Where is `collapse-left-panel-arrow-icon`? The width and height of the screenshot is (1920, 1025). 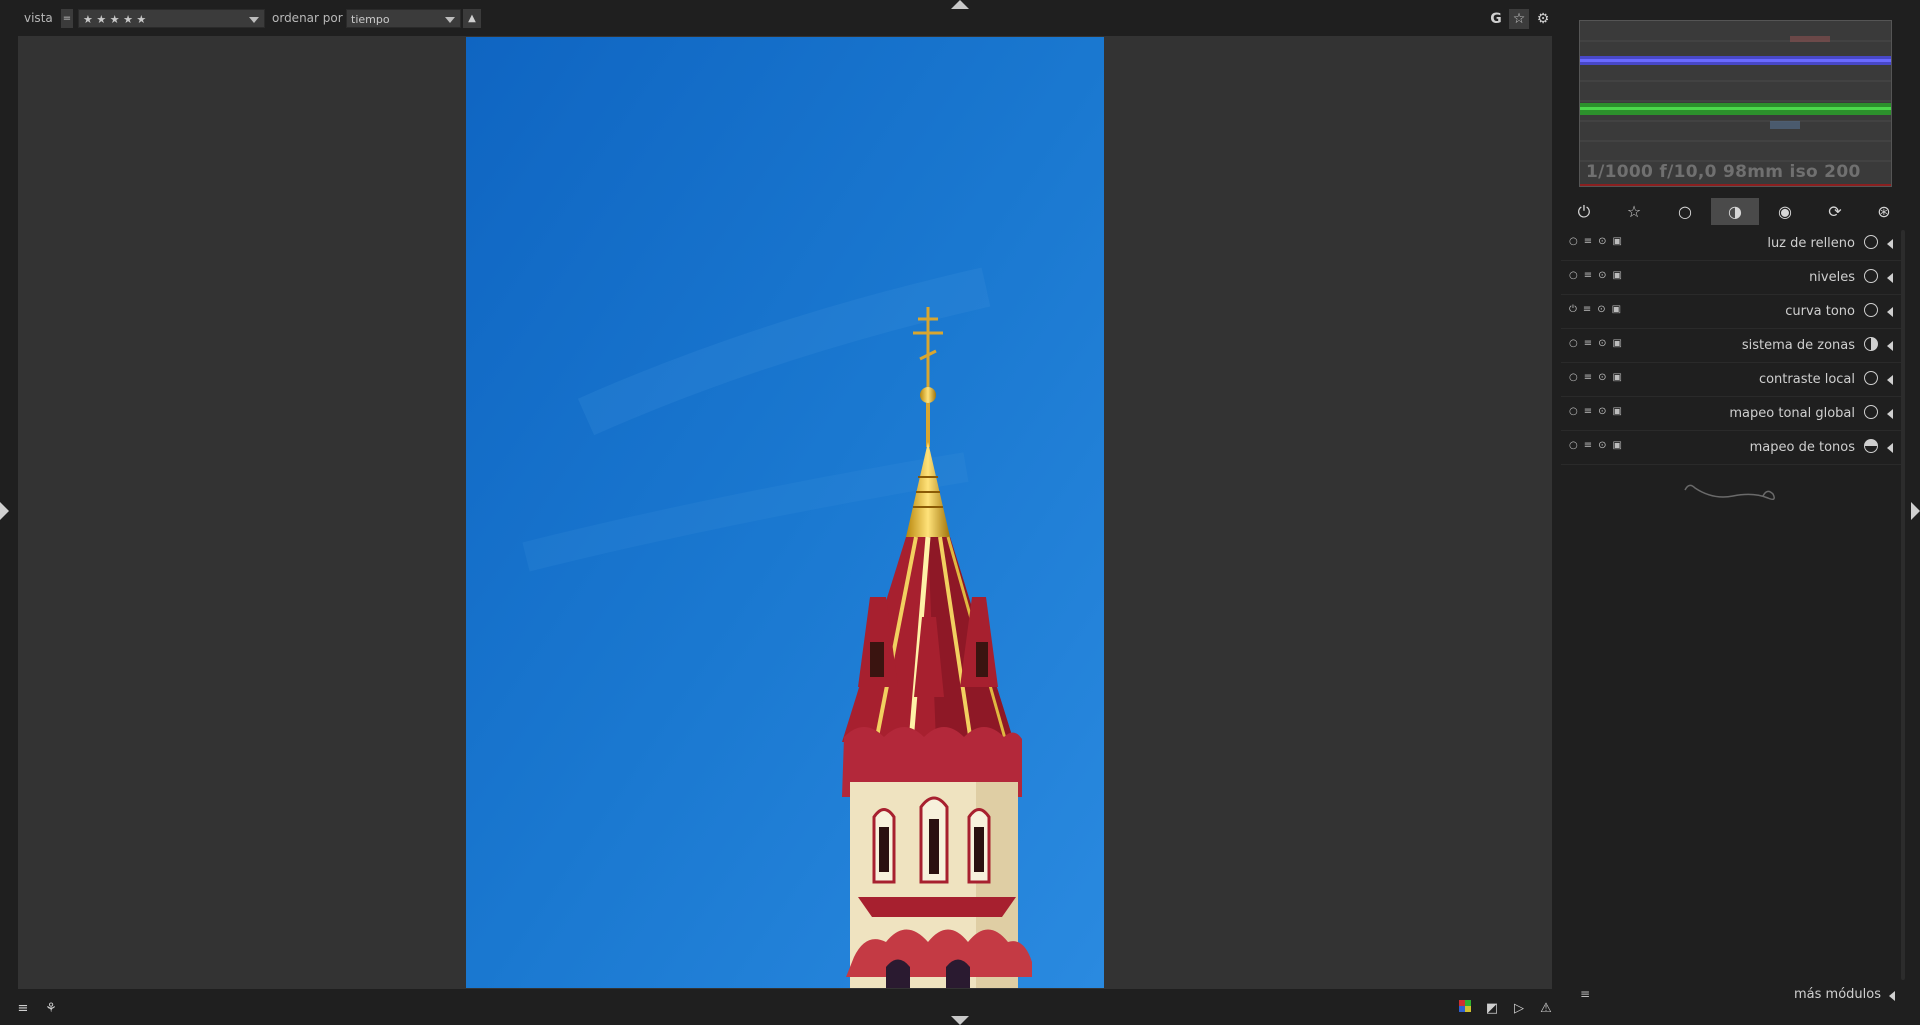
collapse-left-panel-arrow-icon is located at coordinates (4, 511).